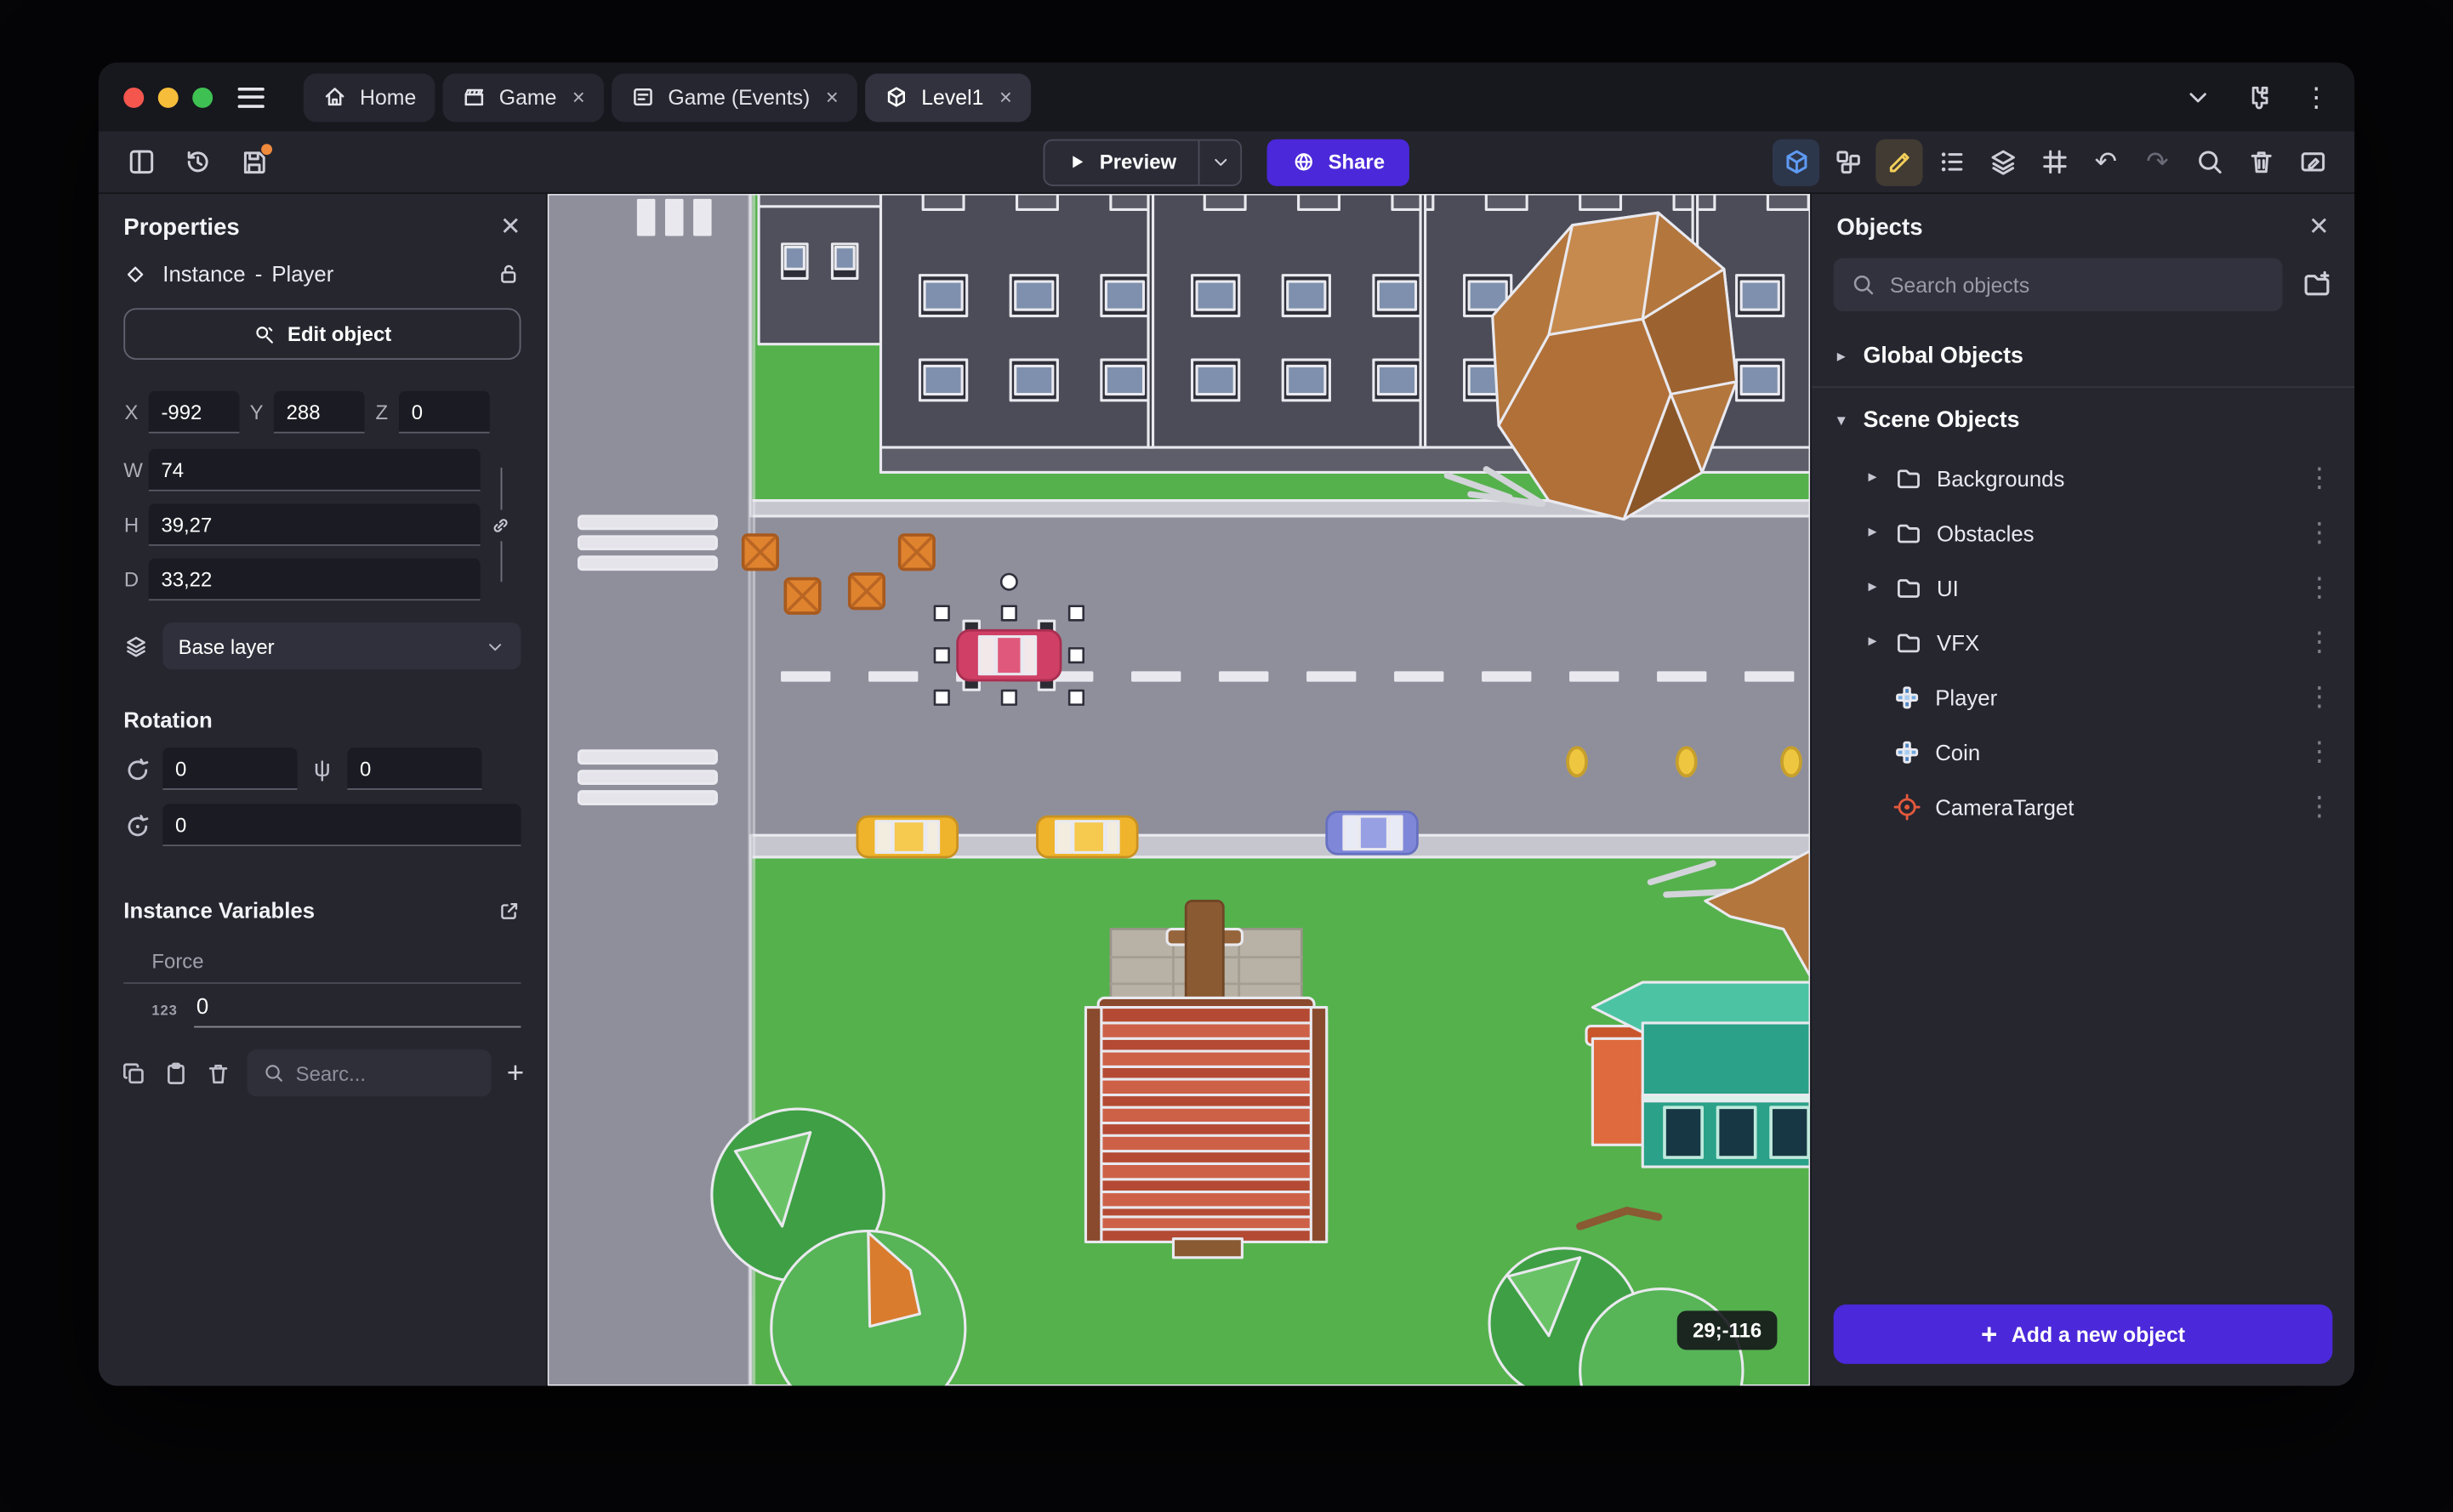  What do you see at coordinates (350, 1072) in the screenshot?
I see `variables-search-input` at bounding box center [350, 1072].